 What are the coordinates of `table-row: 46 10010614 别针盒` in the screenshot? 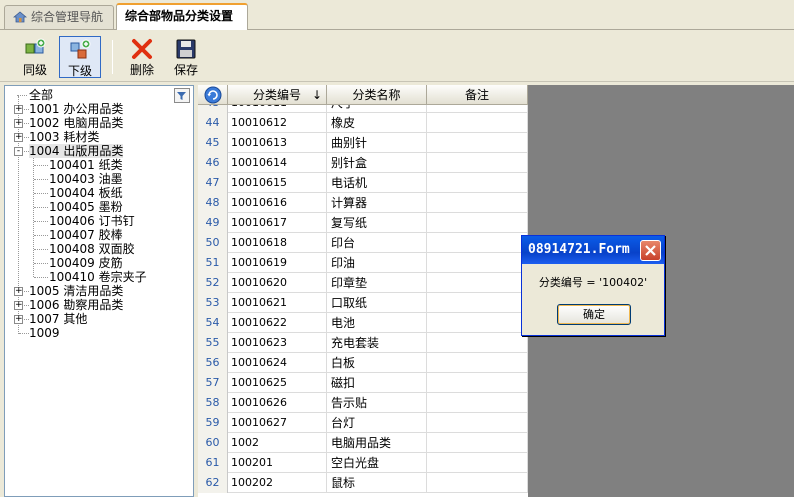 It's located at (363, 163).